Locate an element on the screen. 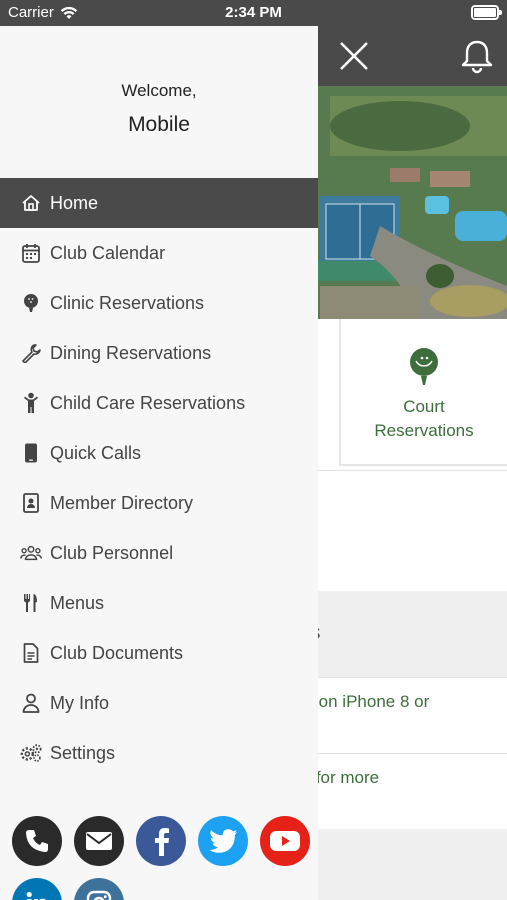 Image resolution: width=507 pixels, height=900 pixels. youtube-social-button is located at coordinates (285, 841).